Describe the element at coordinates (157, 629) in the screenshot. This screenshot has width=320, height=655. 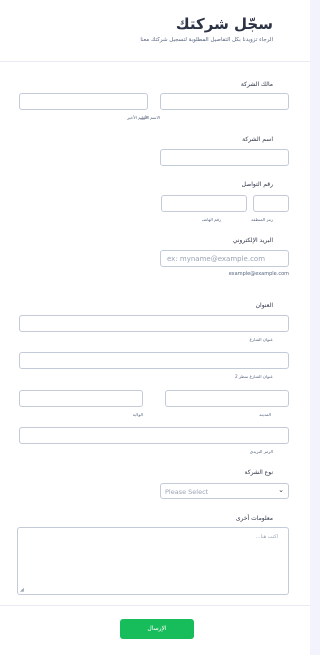
I see `submit-button: الإرسال` at that location.